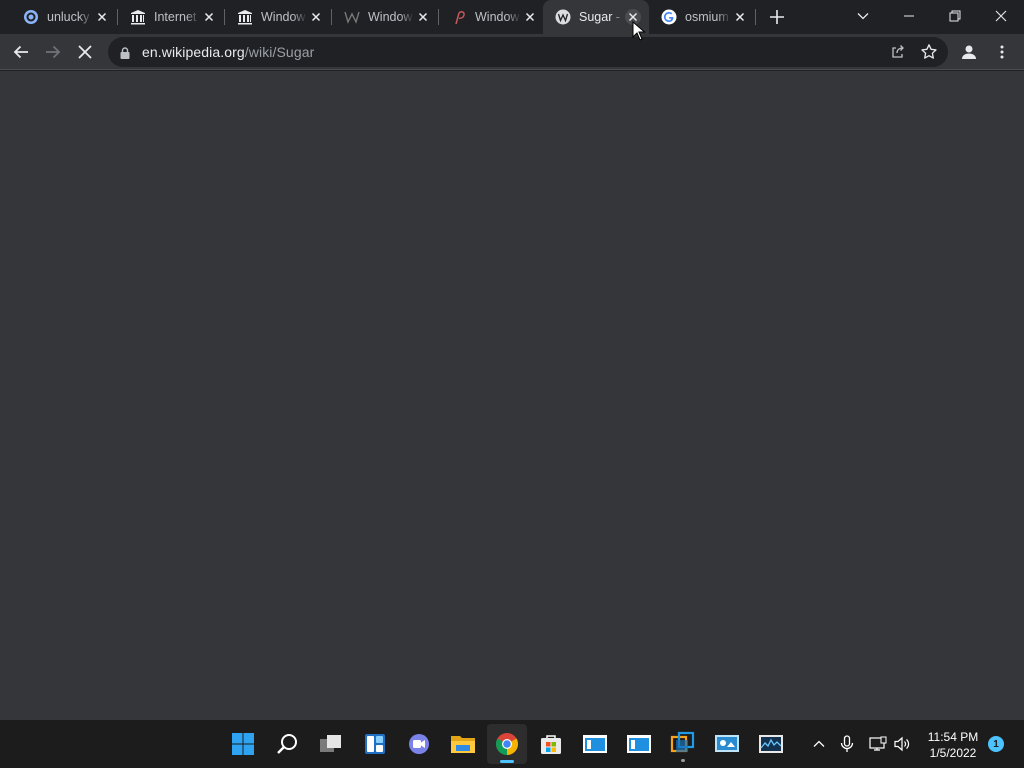 The image size is (1024, 768). I want to click on vm-icon, so click(682, 742).